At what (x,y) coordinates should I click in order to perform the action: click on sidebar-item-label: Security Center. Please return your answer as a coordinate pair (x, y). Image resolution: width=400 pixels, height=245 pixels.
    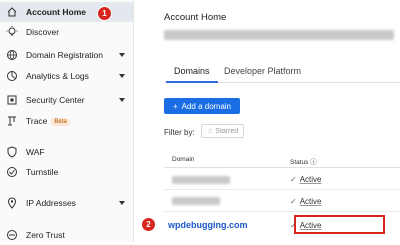
    Looking at the image, I should click on (55, 100).